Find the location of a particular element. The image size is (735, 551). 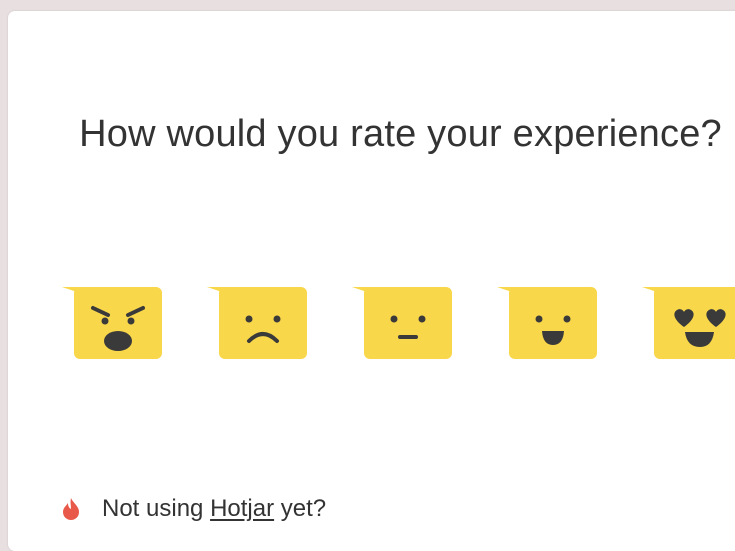

rating-like-button is located at coordinates (555, 330).